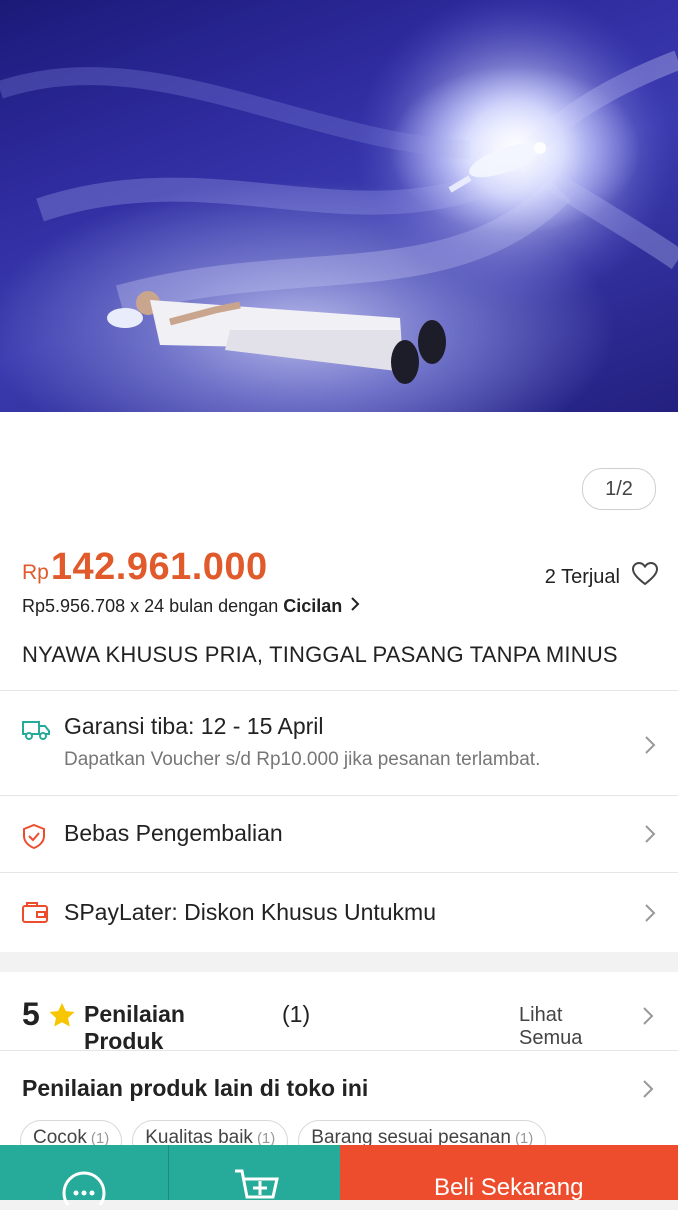 The height and width of the screenshot is (1210, 678). What do you see at coordinates (339, 962) in the screenshot?
I see `section-divider` at bounding box center [339, 962].